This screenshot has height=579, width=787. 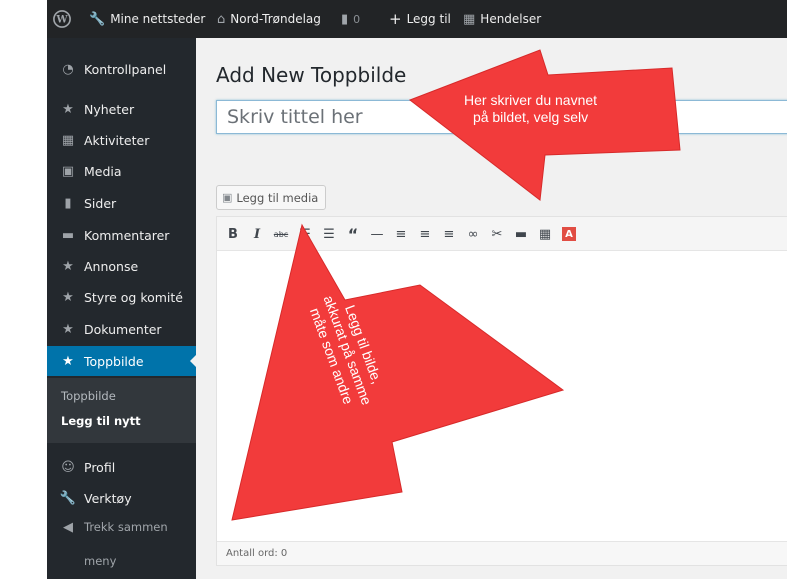 I want to click on menu-item-styre-og-komite: ★ Styre og komité, so click(x=121, y=297).